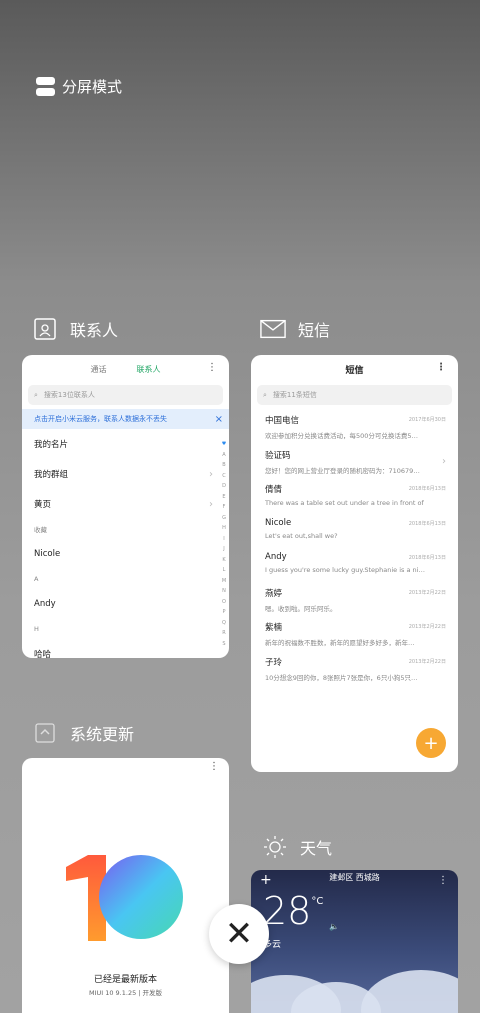 This screenshot has height=1013, width=480. Describe the element at coordinates (125, 648) in the screenshot. I see `list-item-contact: 哈哈` at that location.